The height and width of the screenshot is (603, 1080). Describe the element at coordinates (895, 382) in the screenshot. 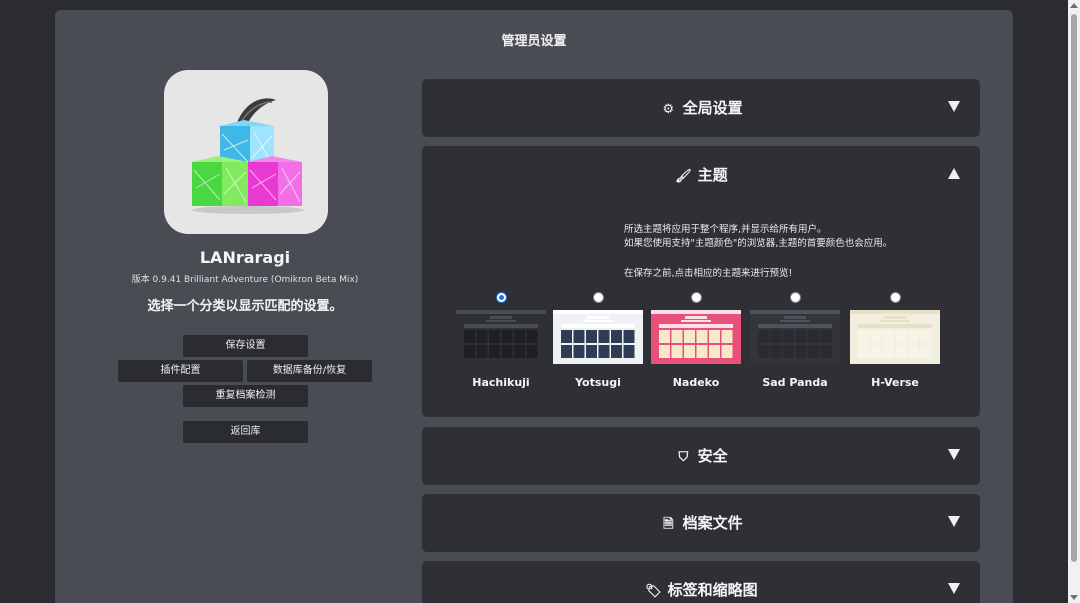

I see `theme-name-label: H-Verse` at that location.